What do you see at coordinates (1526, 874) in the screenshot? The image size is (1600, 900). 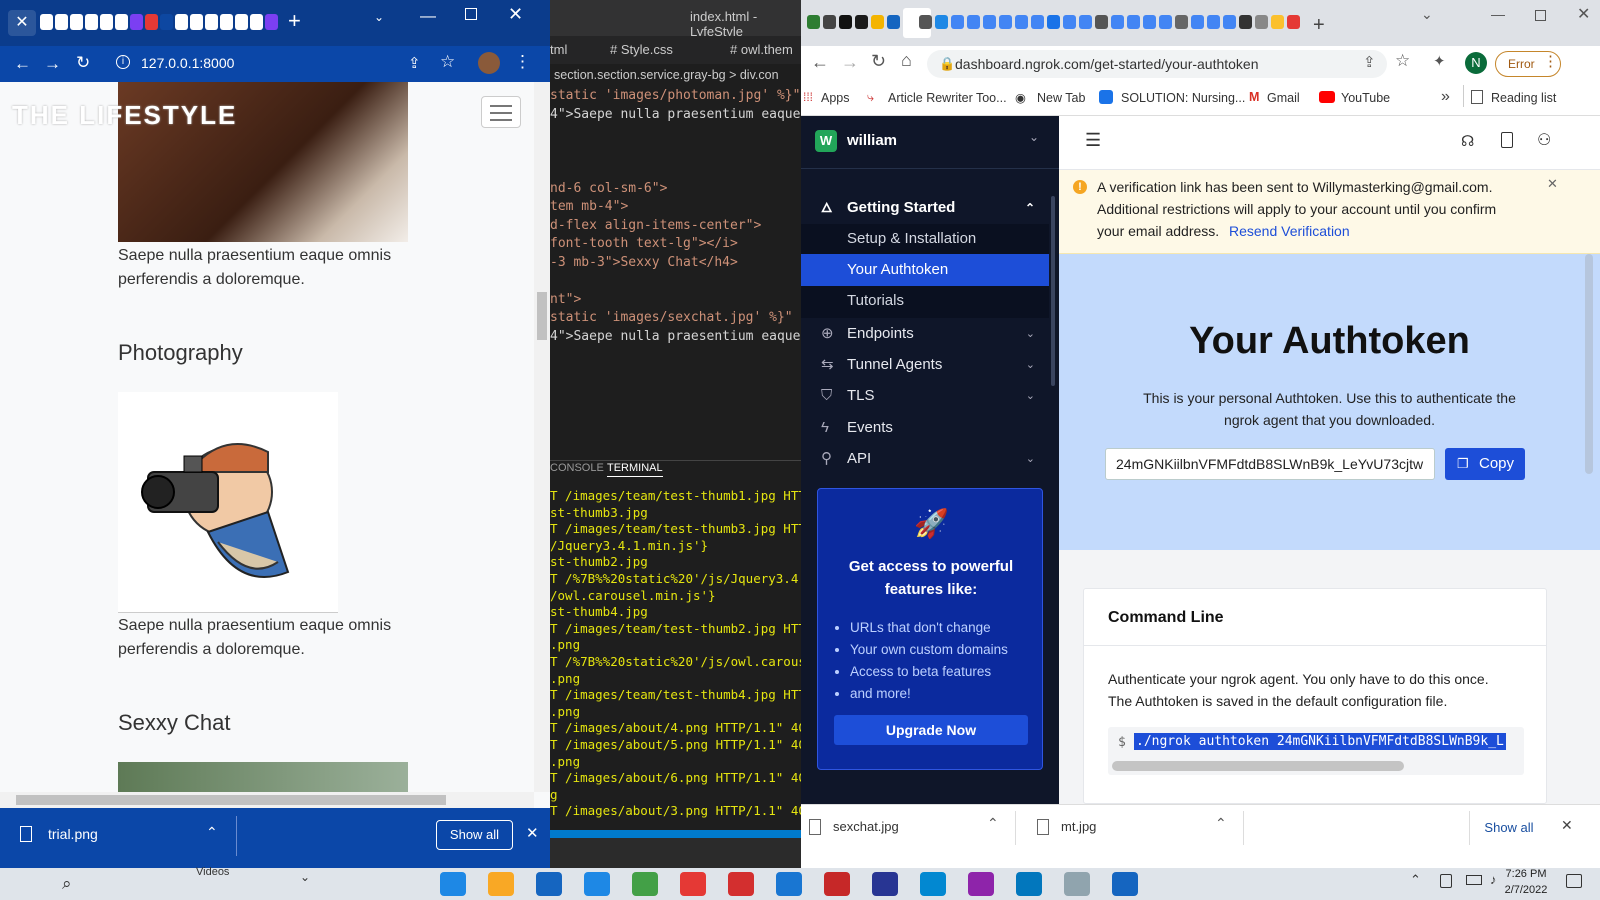 I see `clock-time: 7:26 PM` at bounding box center [1526, 874].